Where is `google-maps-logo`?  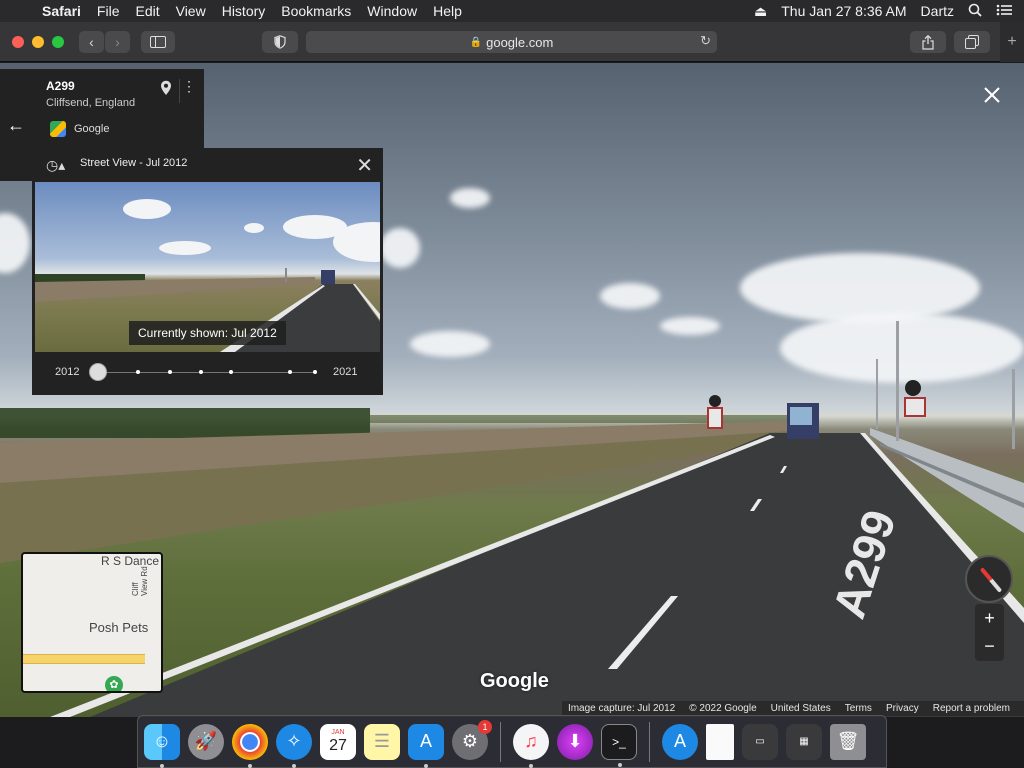 google-maps-logo is located at coordinates (58, 129).